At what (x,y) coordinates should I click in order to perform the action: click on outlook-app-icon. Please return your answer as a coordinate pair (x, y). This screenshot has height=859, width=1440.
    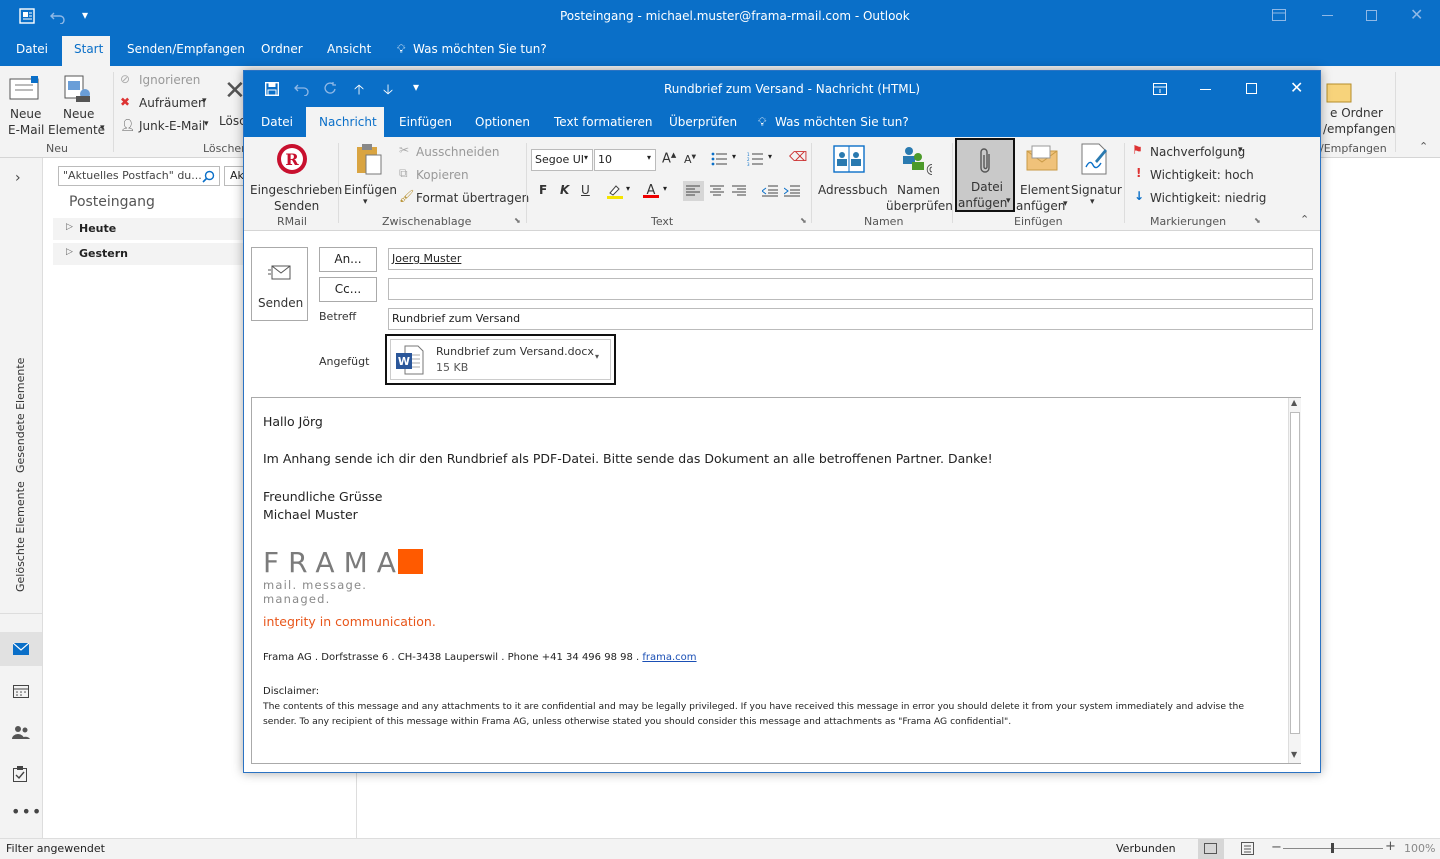
    Looking at the image, I should click on (27, 16).